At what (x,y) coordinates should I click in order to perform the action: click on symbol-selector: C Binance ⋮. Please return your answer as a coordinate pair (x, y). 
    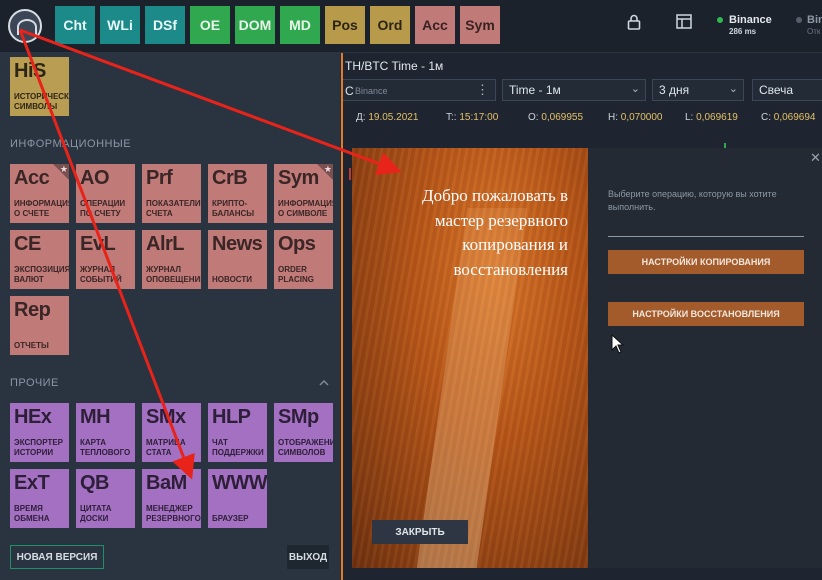
    Looking at the image, I should click on (419, 90).